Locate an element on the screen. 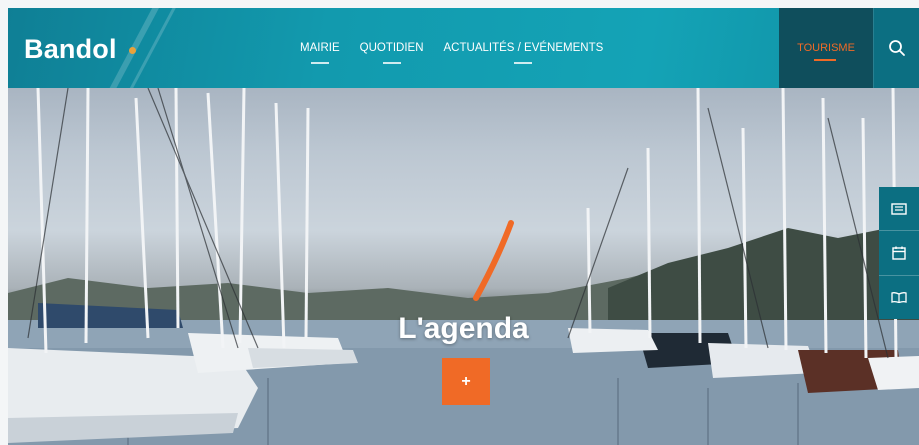  search-icon is located at coordinates (897, 48).